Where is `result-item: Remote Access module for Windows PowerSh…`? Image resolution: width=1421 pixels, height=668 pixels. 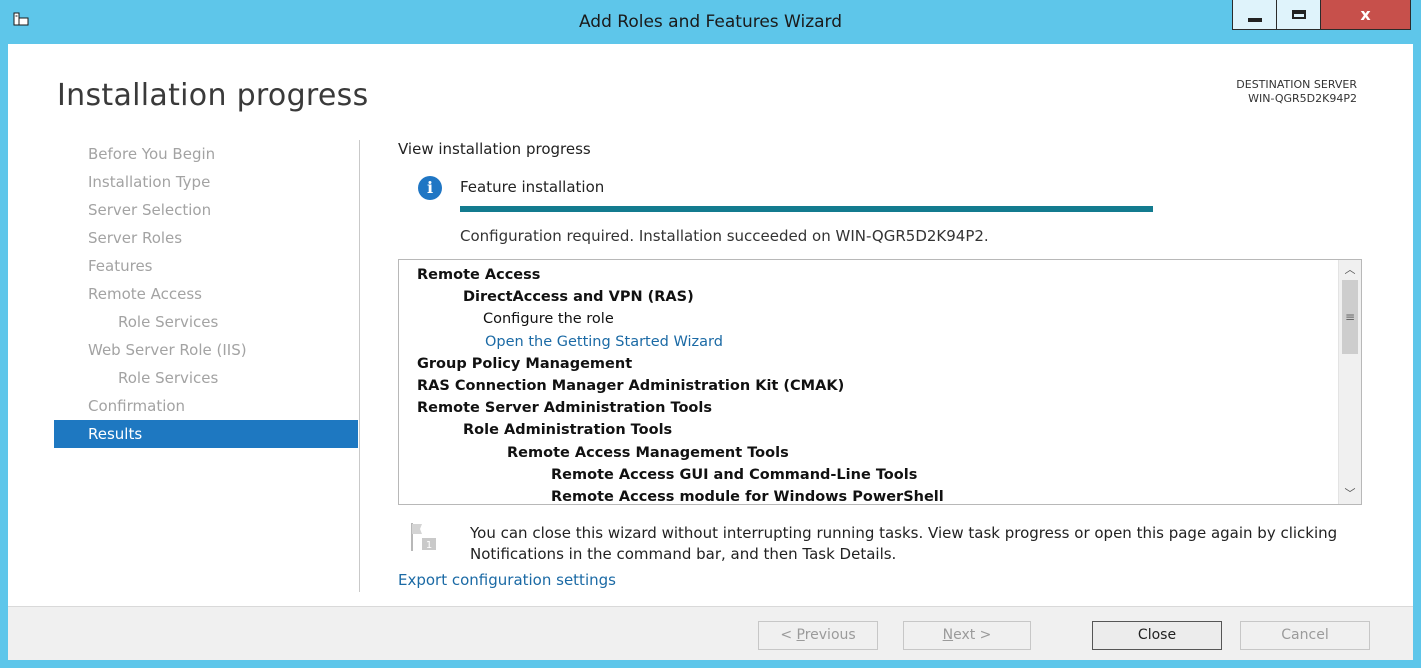 result-item: Remote Access module for Windows PowerSh… is located at coordinates (747, 496).